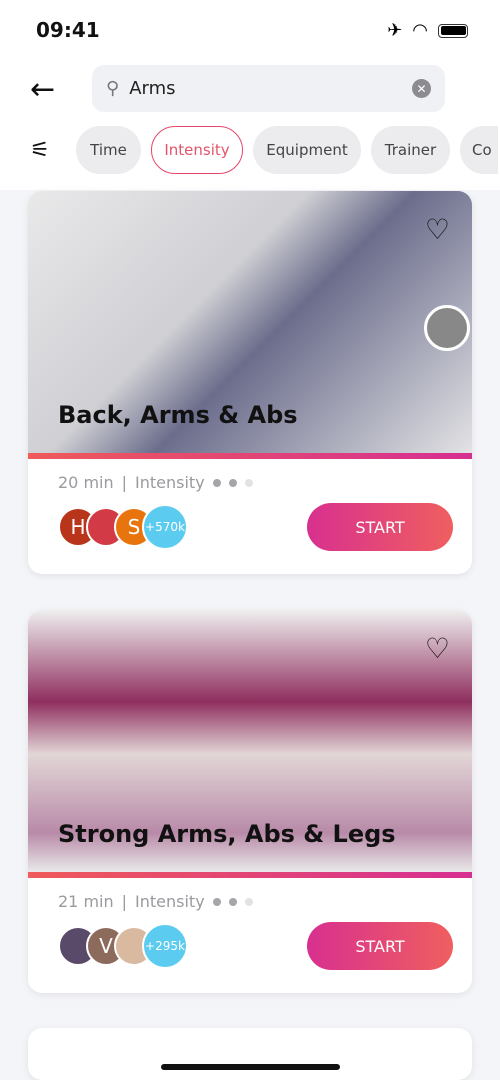 This screenshot has width=500, height=1080. I want to click on filter-chip-equipment: Equipment, so click(307, 150).